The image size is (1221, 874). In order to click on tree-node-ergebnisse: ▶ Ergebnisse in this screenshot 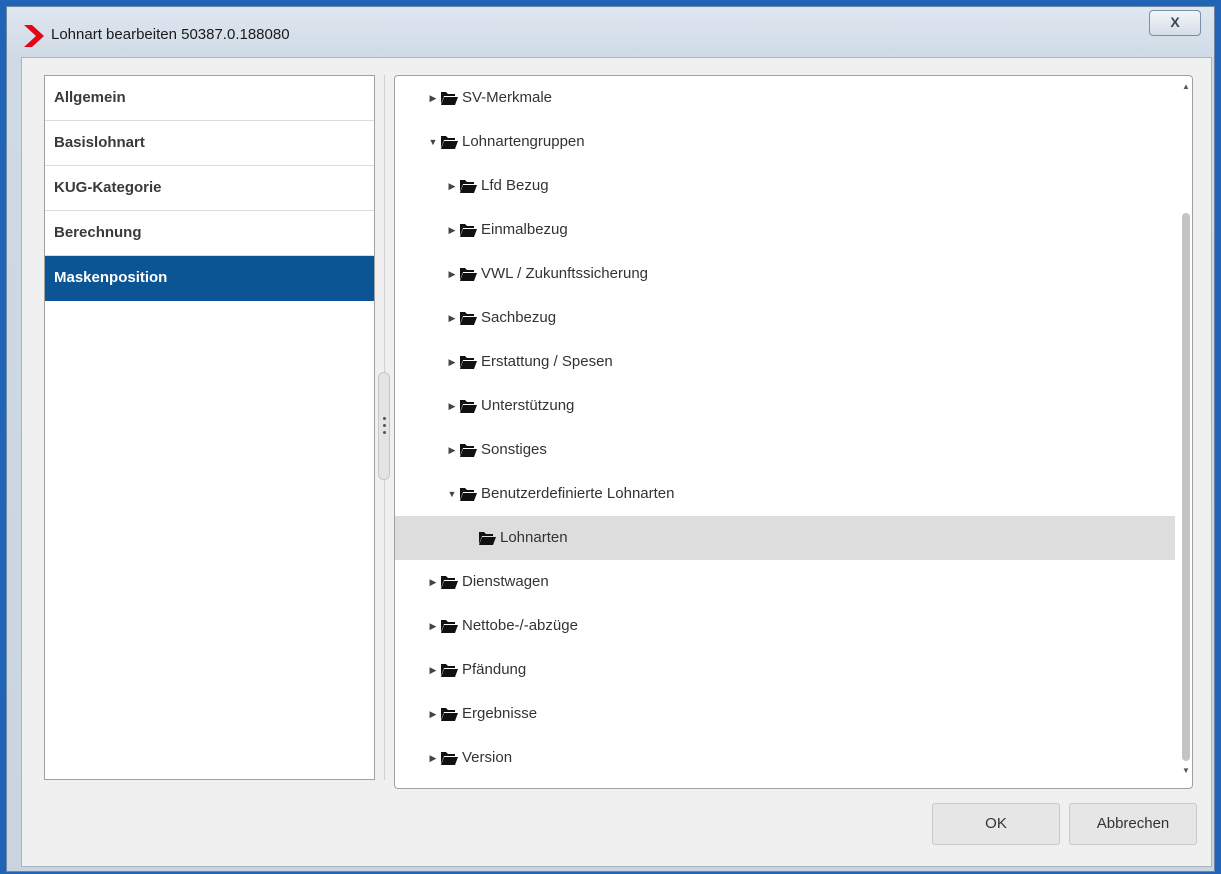, I will do `click(785, 714)`.